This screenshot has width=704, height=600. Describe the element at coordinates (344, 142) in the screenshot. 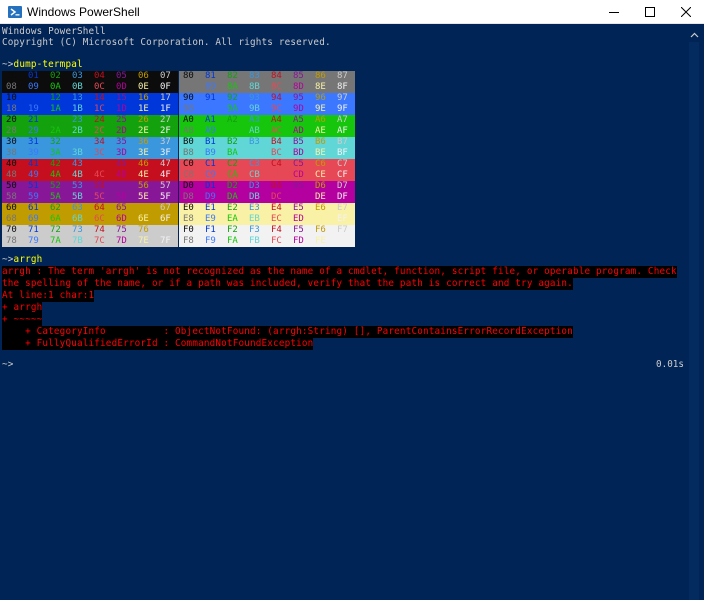

I see `palette-cell: B7` at that location.